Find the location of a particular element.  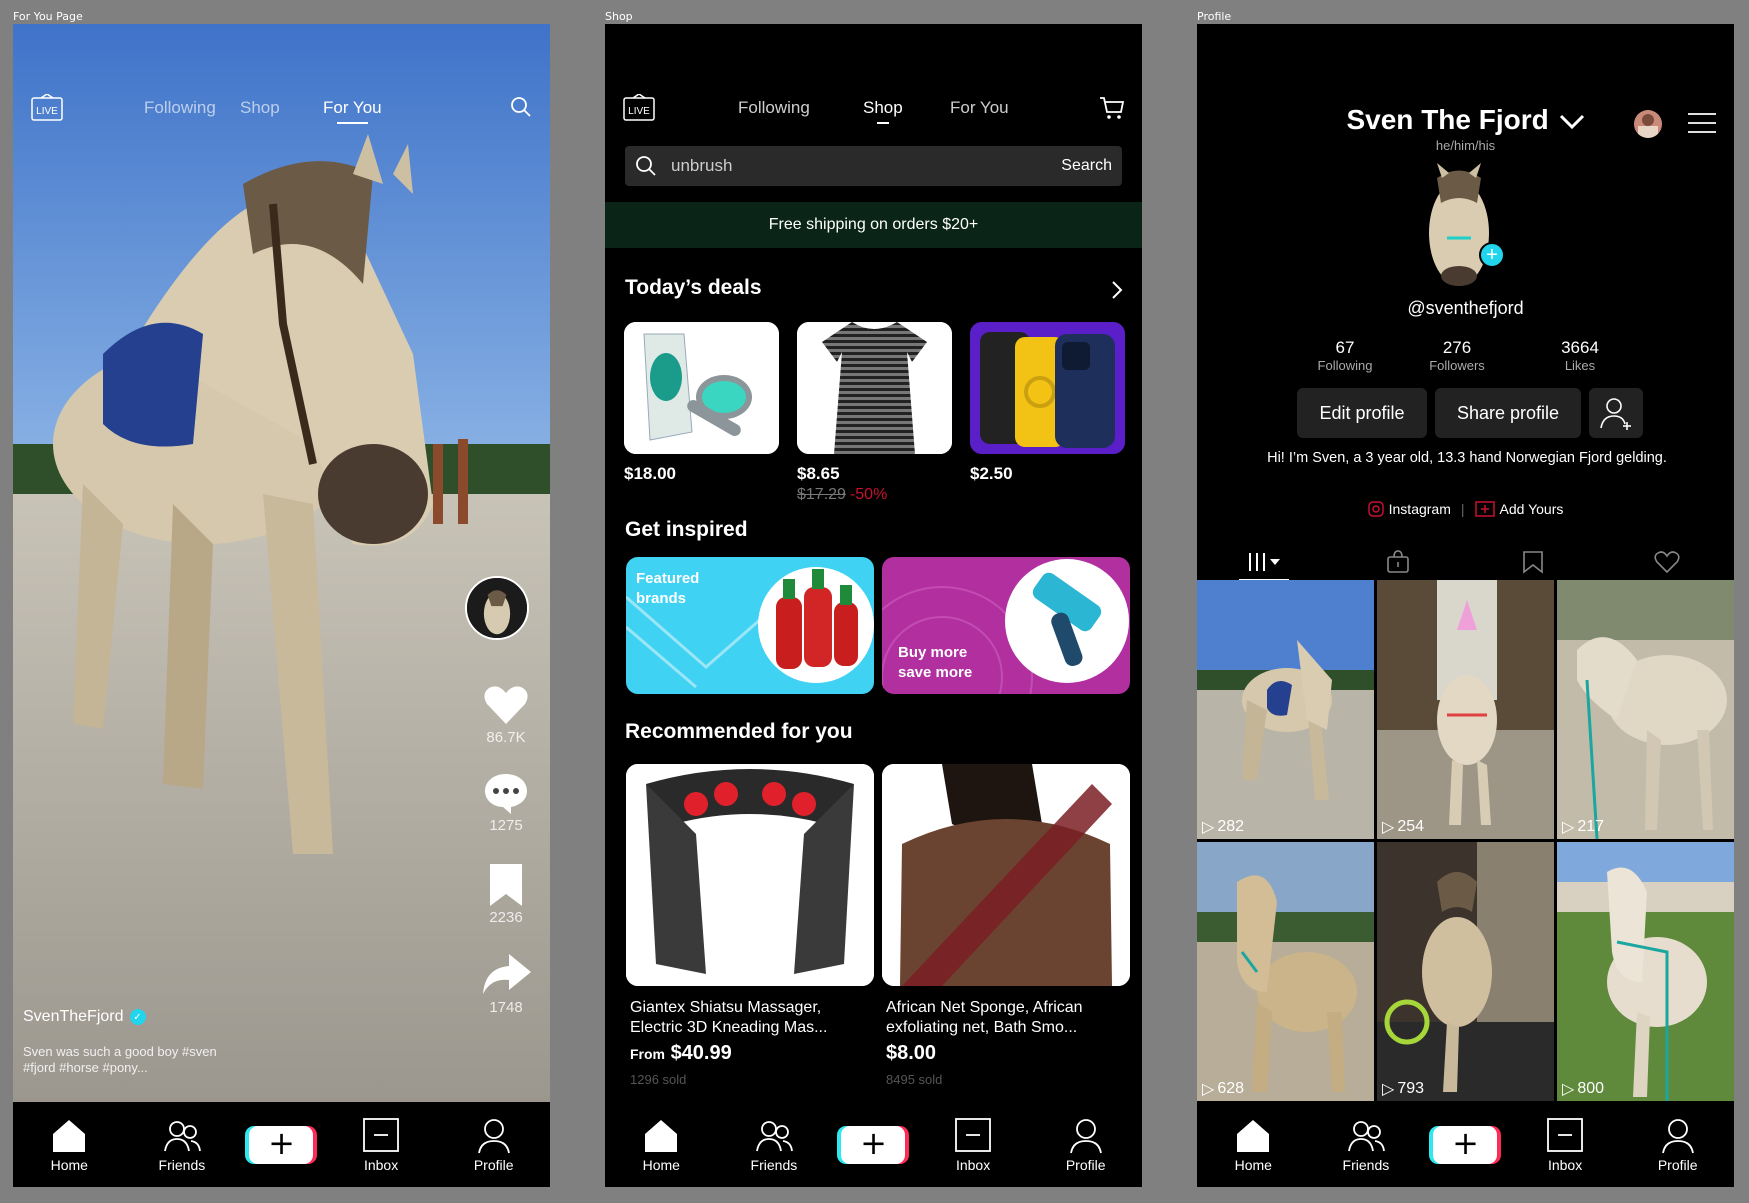

recommended-title: Recommended for you is located at coordinates (739, 731).